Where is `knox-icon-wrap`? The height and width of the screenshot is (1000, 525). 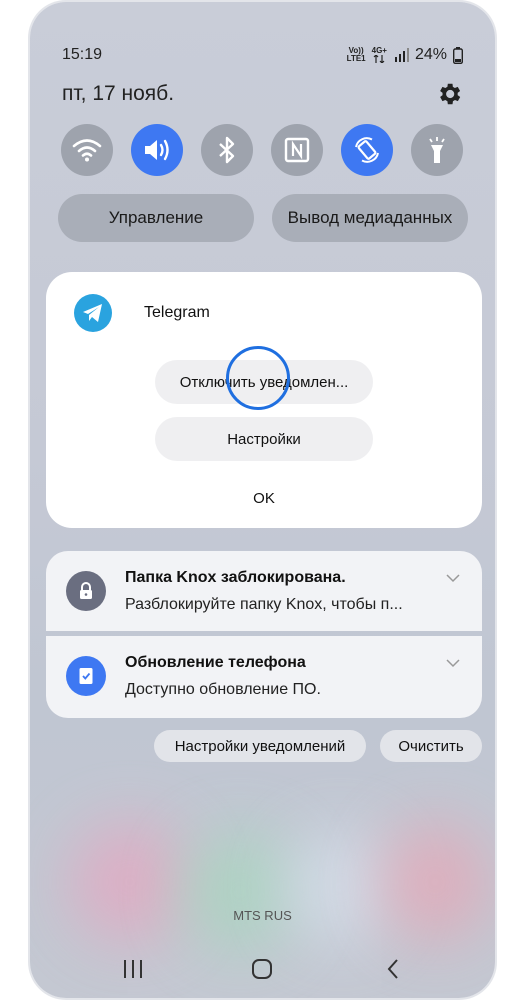 knox-icon-wrap is located at coordinates (86, 591).